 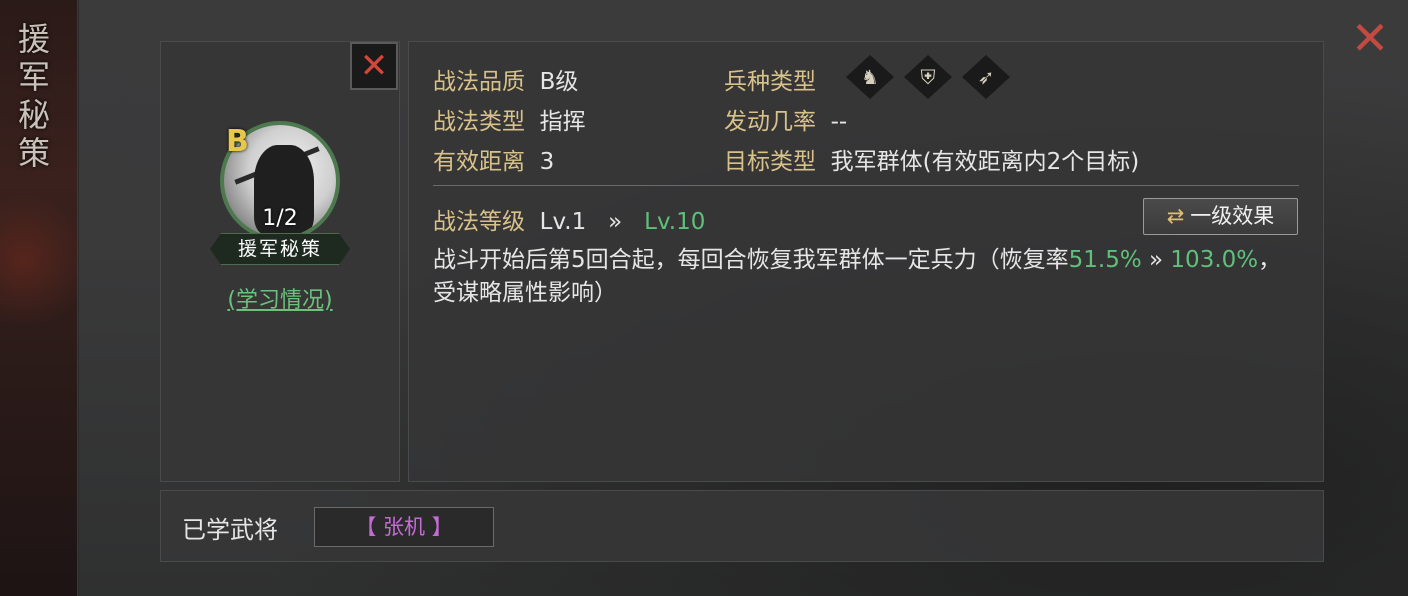 What do you see at coordinates (479, 82) in the screenshot?
I see `quality-label: 战法品质` at bounding box center [479, 82].